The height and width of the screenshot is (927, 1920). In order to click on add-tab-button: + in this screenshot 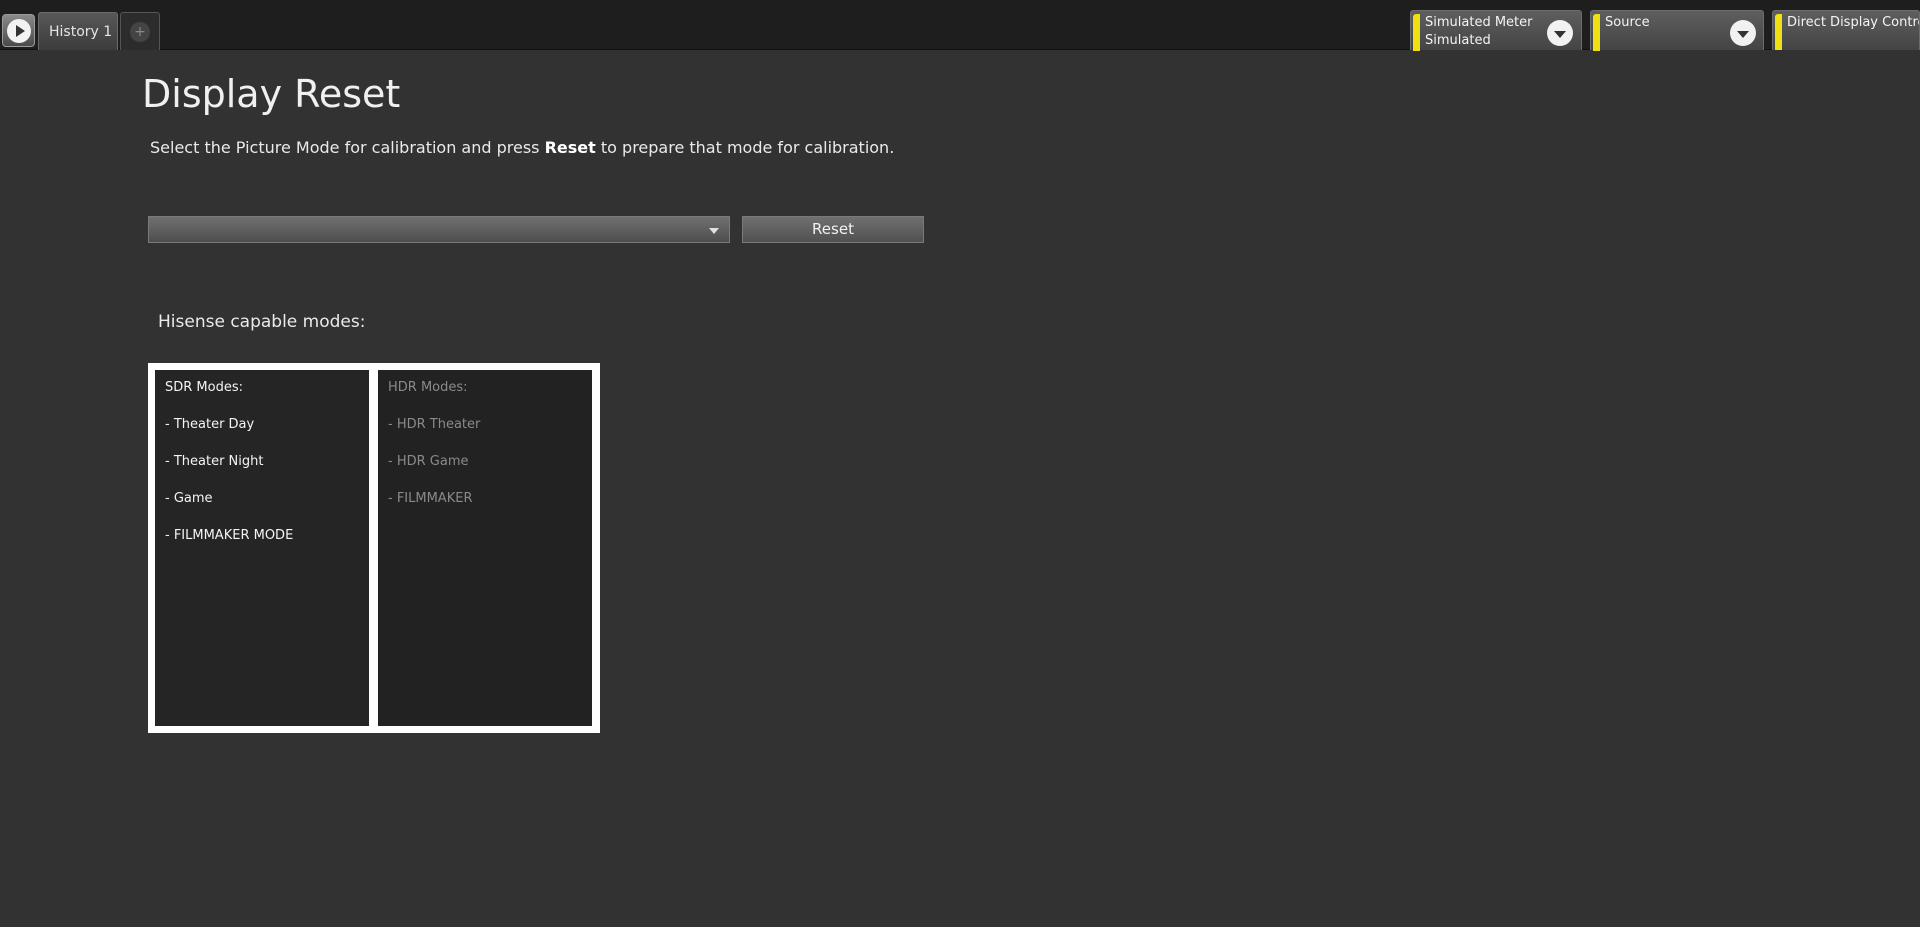, I will do `click(140, 31)`.